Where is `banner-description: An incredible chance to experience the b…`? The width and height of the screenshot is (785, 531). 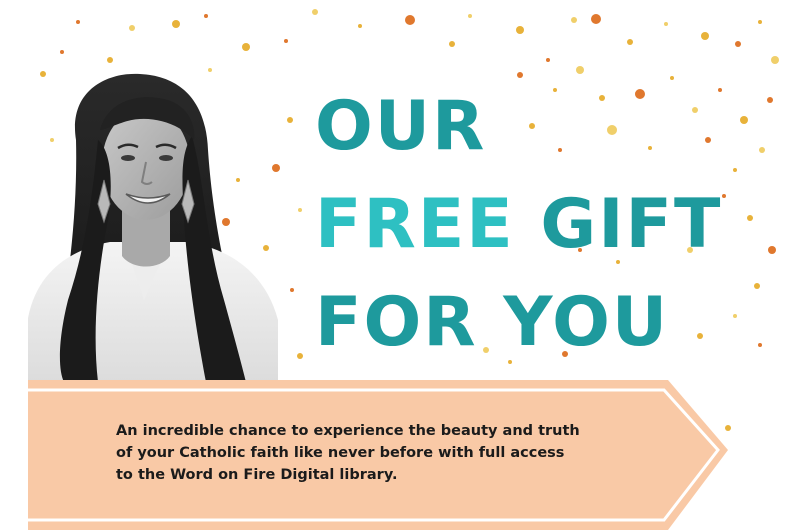 banner-description: An incredible chance to experience the b… is located at coordinates (348, 453).